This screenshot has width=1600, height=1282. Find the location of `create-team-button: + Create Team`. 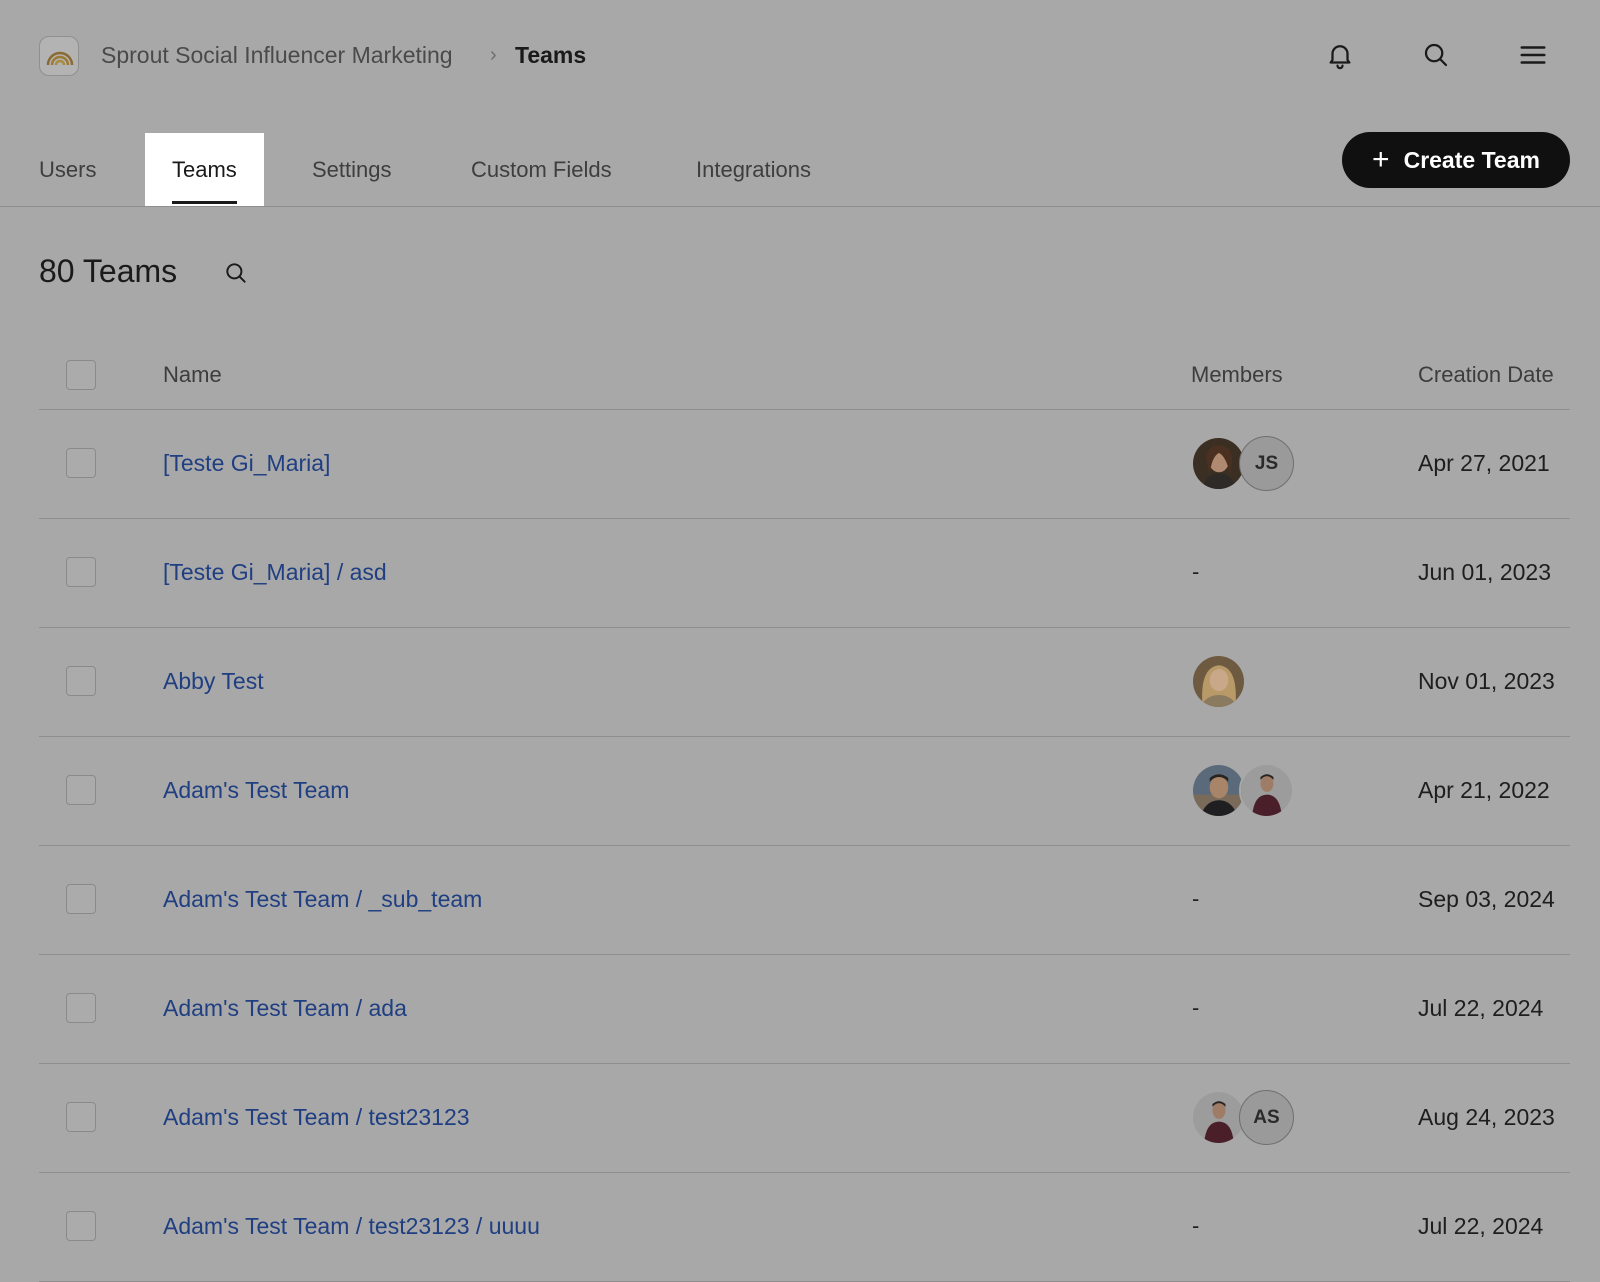

create-team-button: + Create Team is located at coordinates (1456, 160).